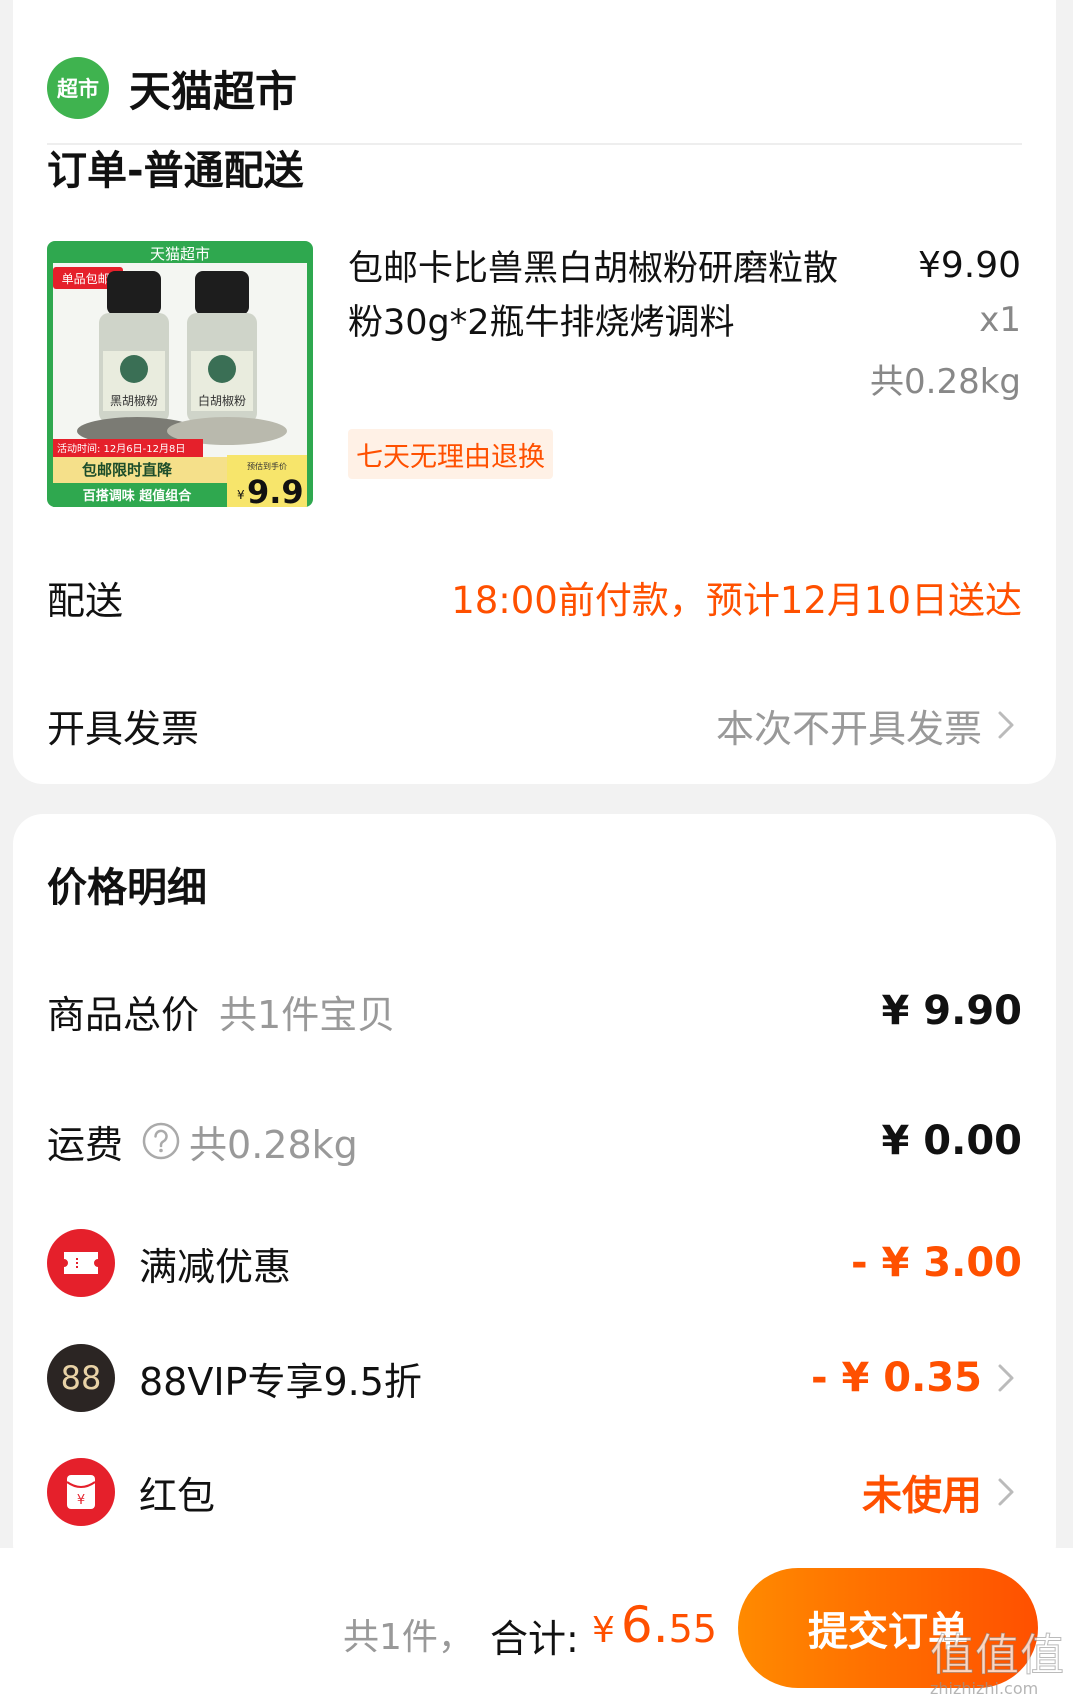  What do you see at coordinates (593, 296) in the screenshot?
I see `product-name: 包邮卡比兽黑白胡椒粉研磨粒散粉30g*2瓶牛排烧烤调料` at bounding box center [593, 296].